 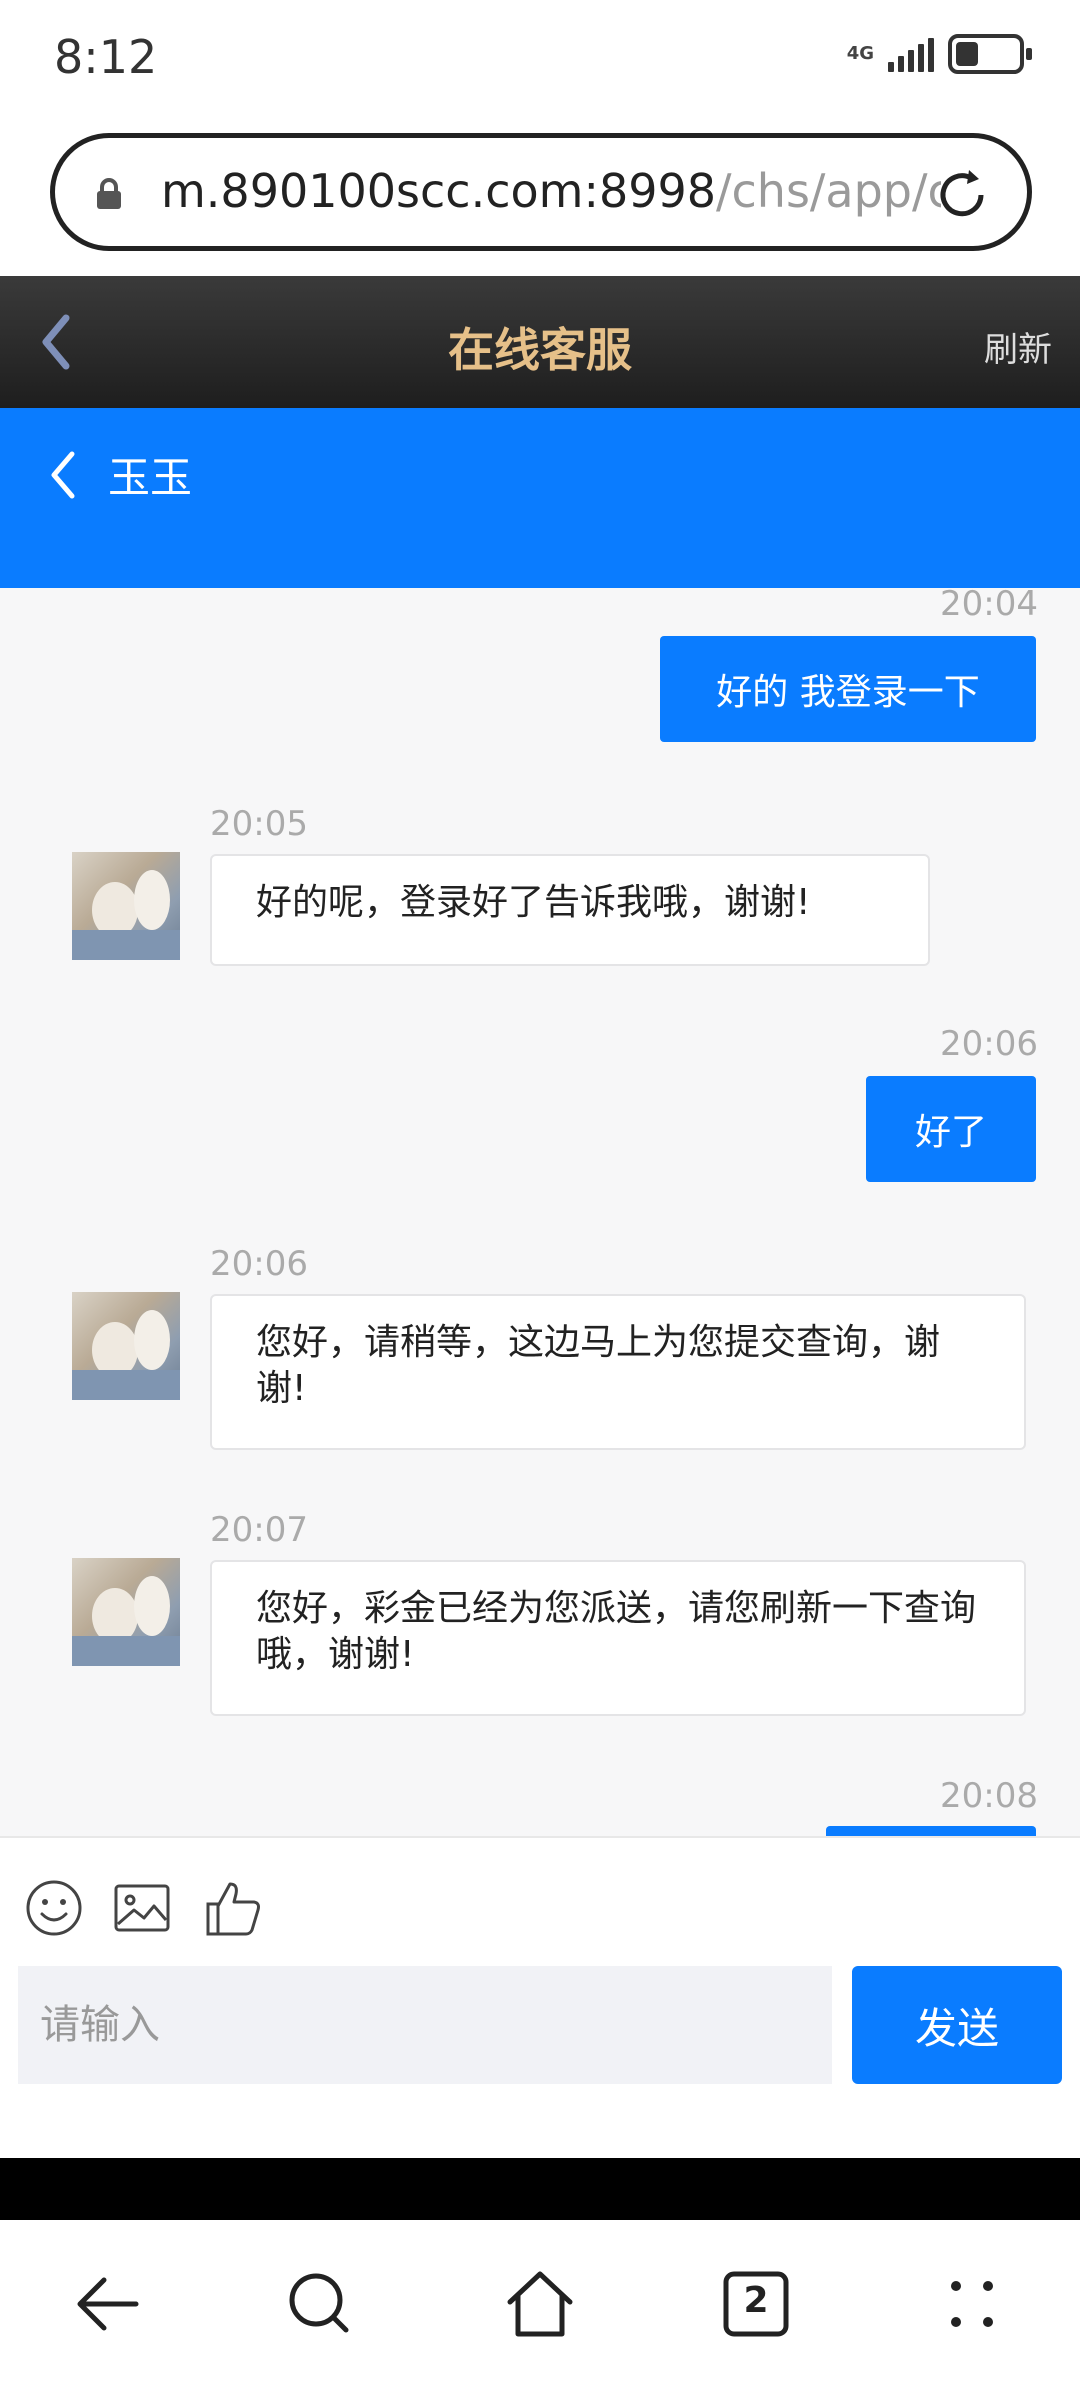 What do you see at coordinates (425, 2025) in the screenshot?
I see `message-input` at bounding box center [425, 2025].